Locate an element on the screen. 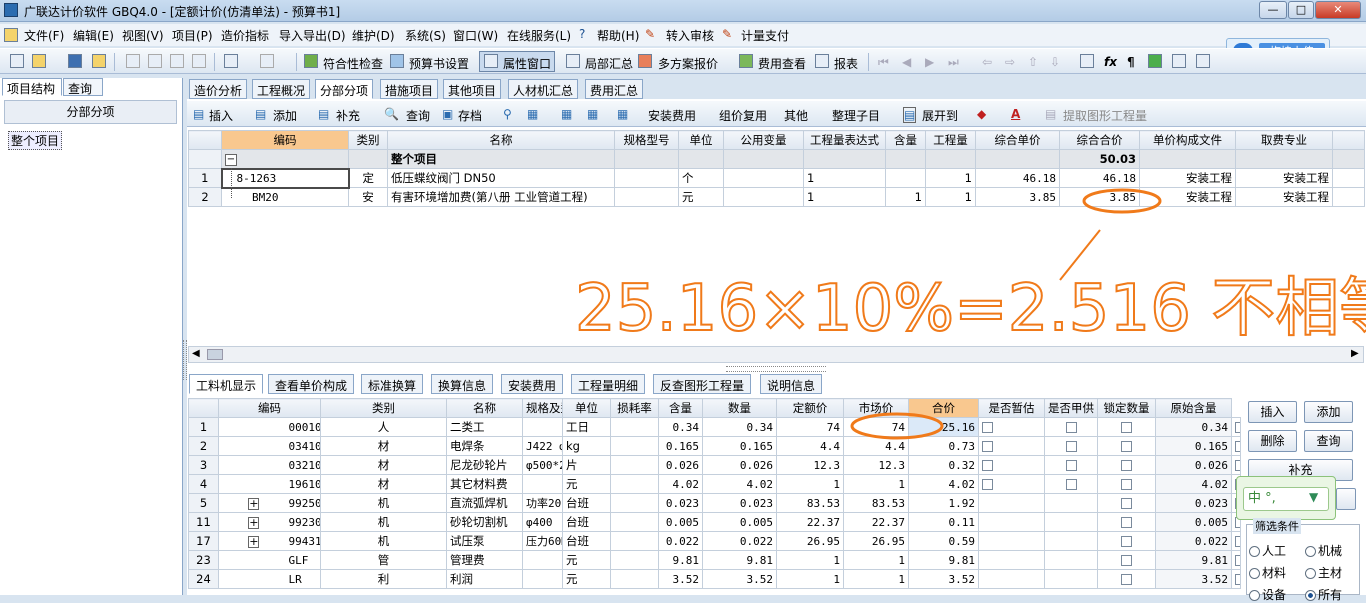 The height and width of the screenshot is (603, 1366). circle-mark-lower is located at coordinates (897, 426).